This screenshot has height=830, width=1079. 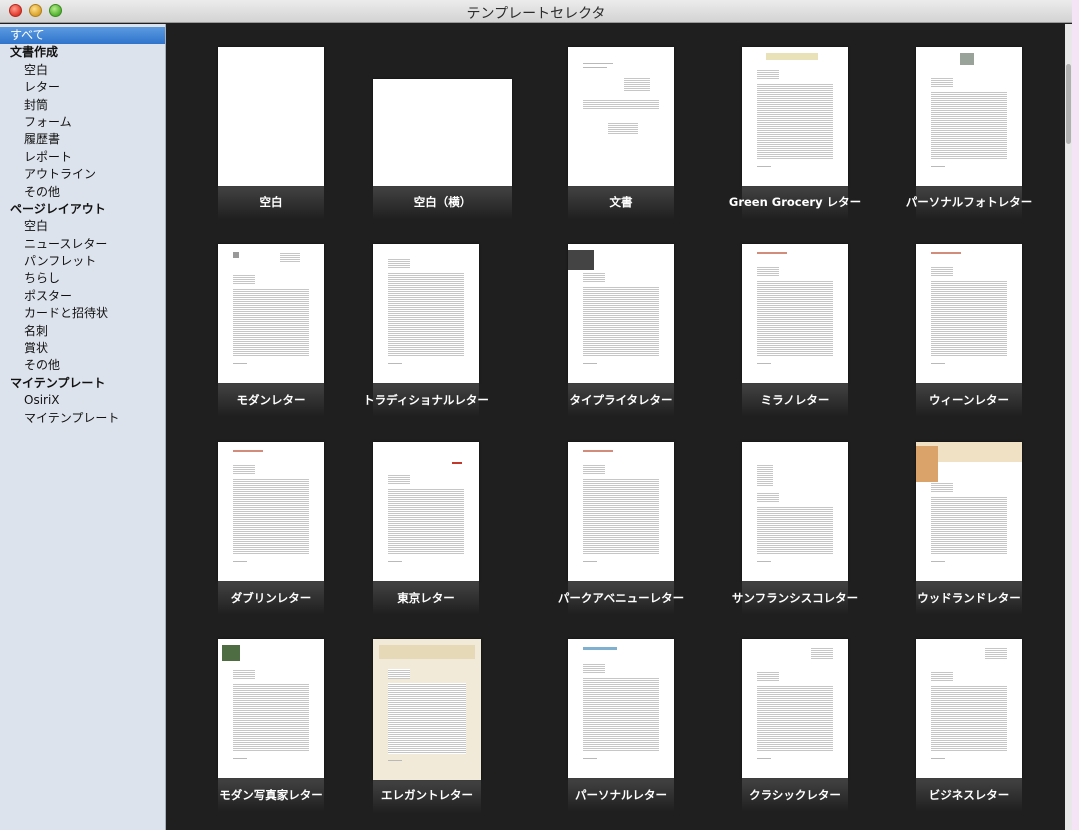 What do you see at coordinates (82, 105) in the screenshot?
I see `sidebar-item-4: 封筒` at bounding box center [82, 105].